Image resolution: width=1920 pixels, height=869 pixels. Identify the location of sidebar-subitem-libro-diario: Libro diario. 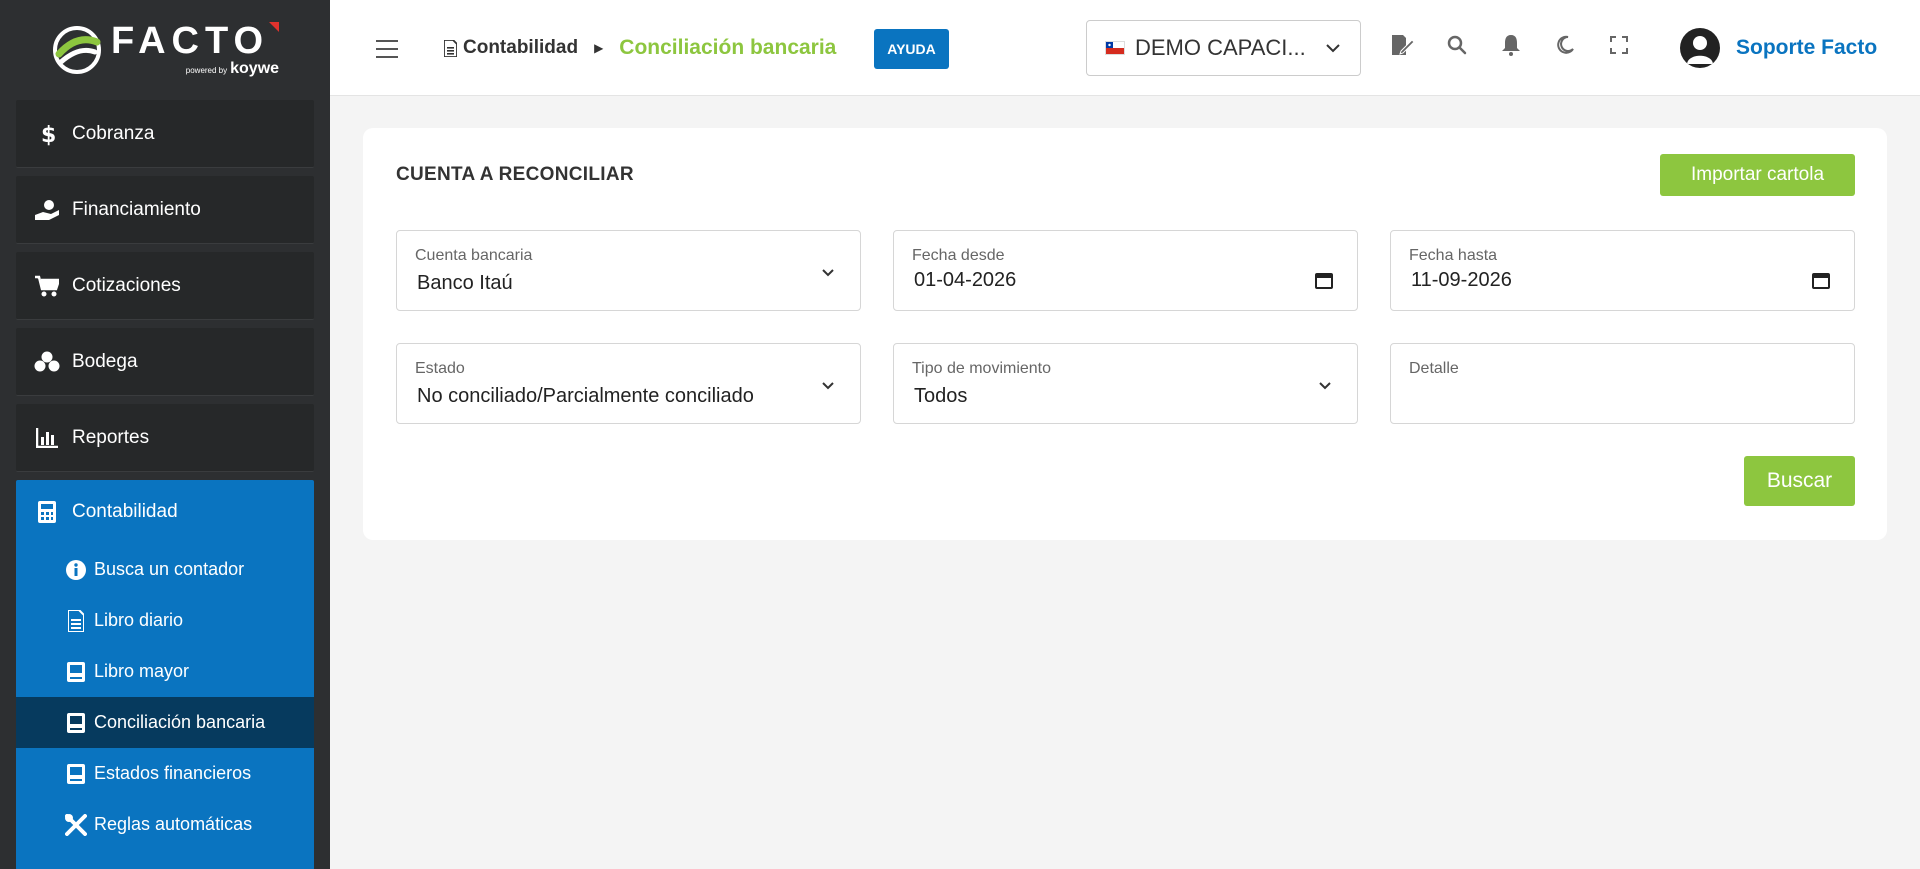
(165, 620).